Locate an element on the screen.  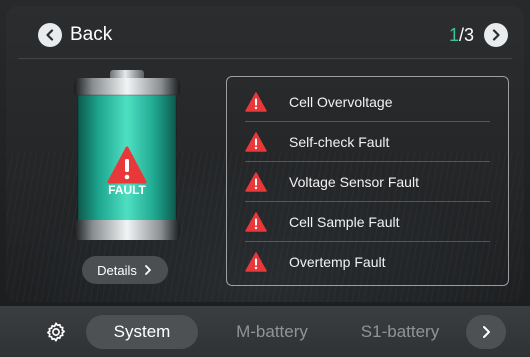
fault-label: Self-check Fault is located at coordinates (339, 142).